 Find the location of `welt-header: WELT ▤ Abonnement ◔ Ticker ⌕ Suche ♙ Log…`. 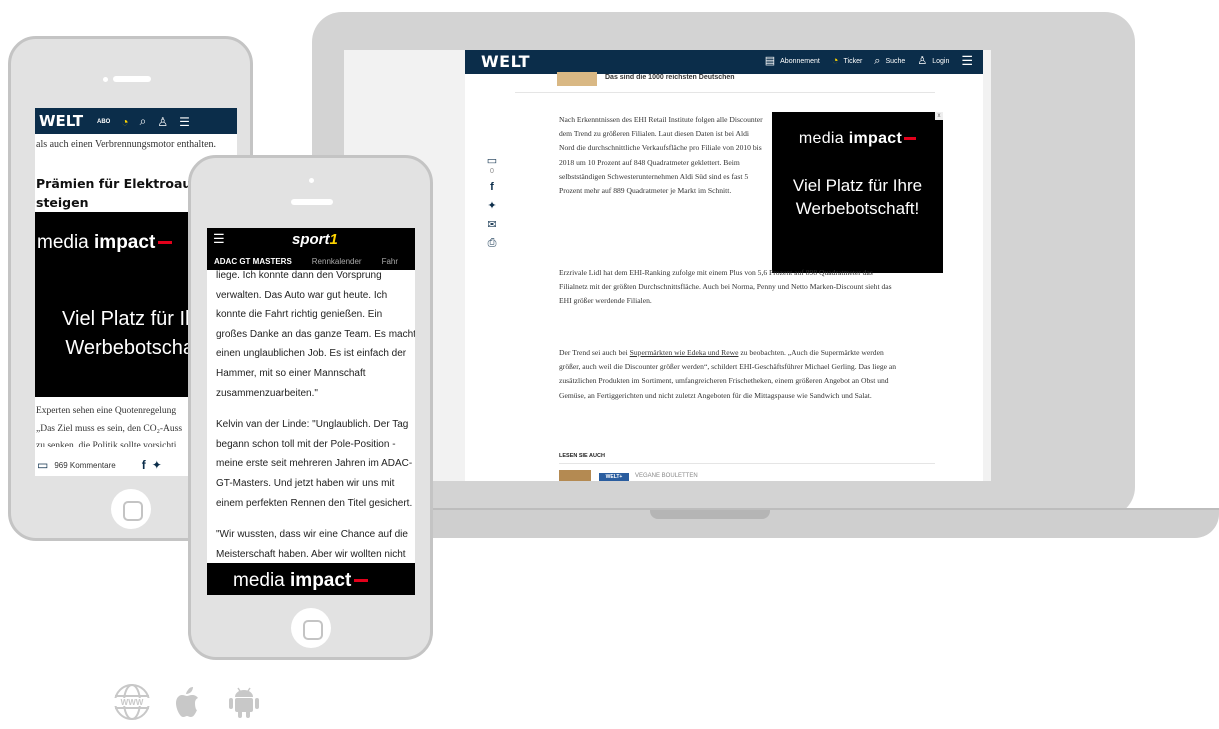

welt-header: WELT ▤ Abonnement ◔ Ticker ⌕ Suche ♙ Log… is located at coordinates (724, 62).